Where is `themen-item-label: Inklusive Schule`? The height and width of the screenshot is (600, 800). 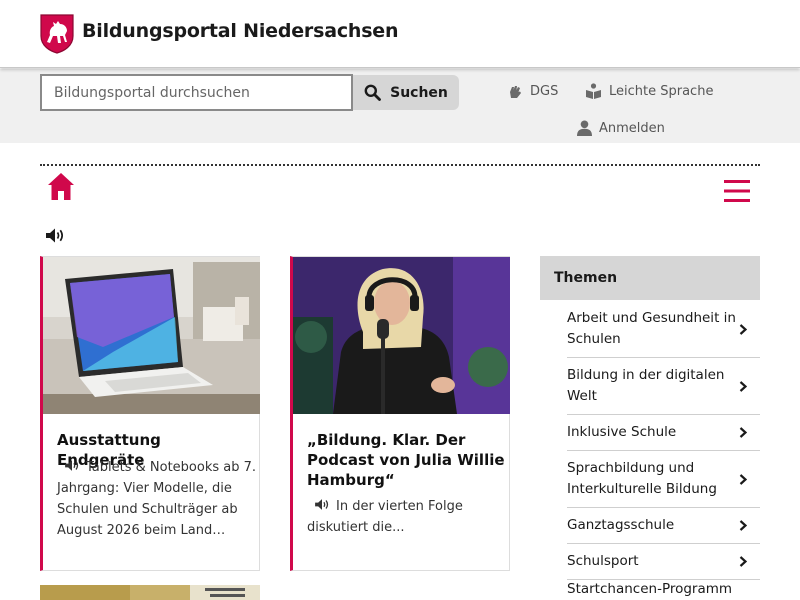
themen-item-label: Inklusive Schule is located at coordinates (622, 432).